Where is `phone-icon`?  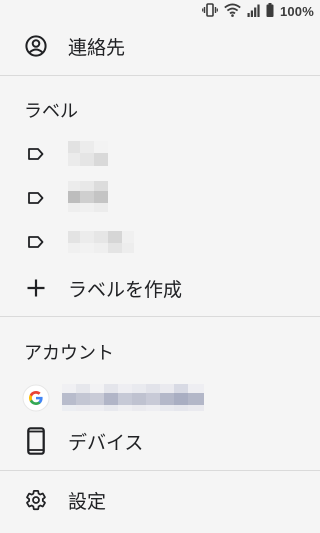
phone-icon is located at coordinates (36, 441).